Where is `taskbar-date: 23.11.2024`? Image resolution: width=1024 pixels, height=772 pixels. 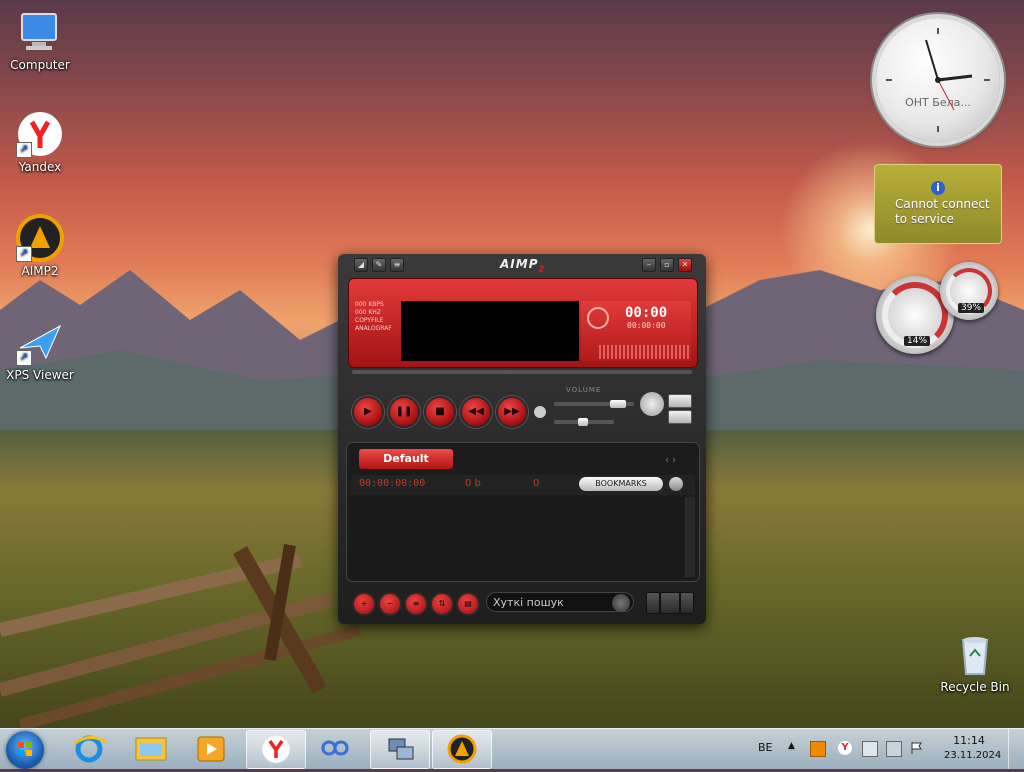 taskbar-date: 23.11.2024 is located at coordinates (973, 755).